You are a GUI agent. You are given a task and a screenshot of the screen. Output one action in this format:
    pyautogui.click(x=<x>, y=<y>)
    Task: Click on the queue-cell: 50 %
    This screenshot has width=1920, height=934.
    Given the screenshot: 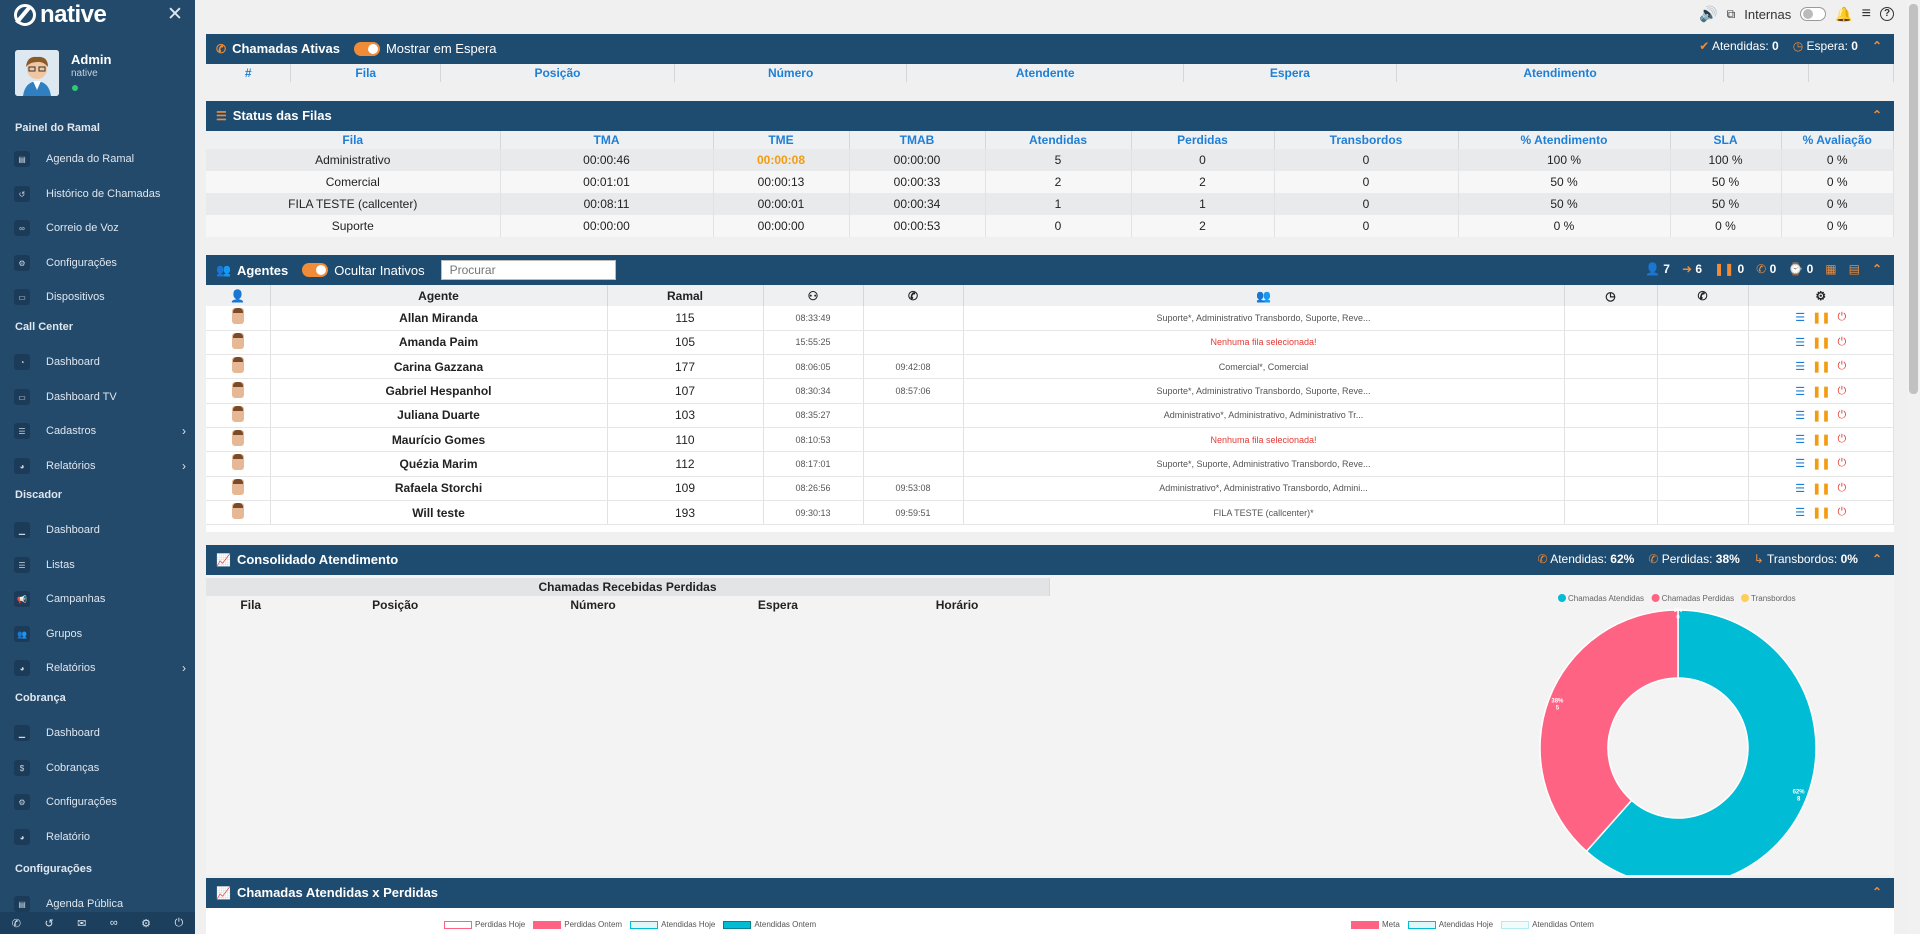 What is the action you would take?
    pyautogui.click(x=1726, y=204)
    